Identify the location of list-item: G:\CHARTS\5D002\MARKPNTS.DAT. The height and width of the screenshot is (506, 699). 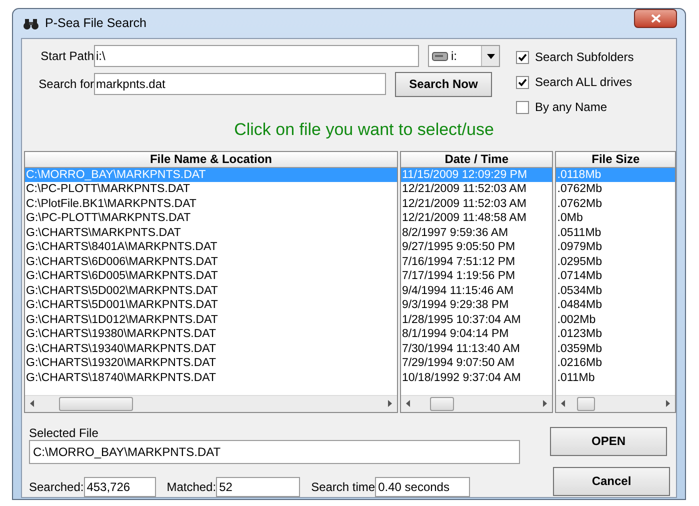
(211, 291).